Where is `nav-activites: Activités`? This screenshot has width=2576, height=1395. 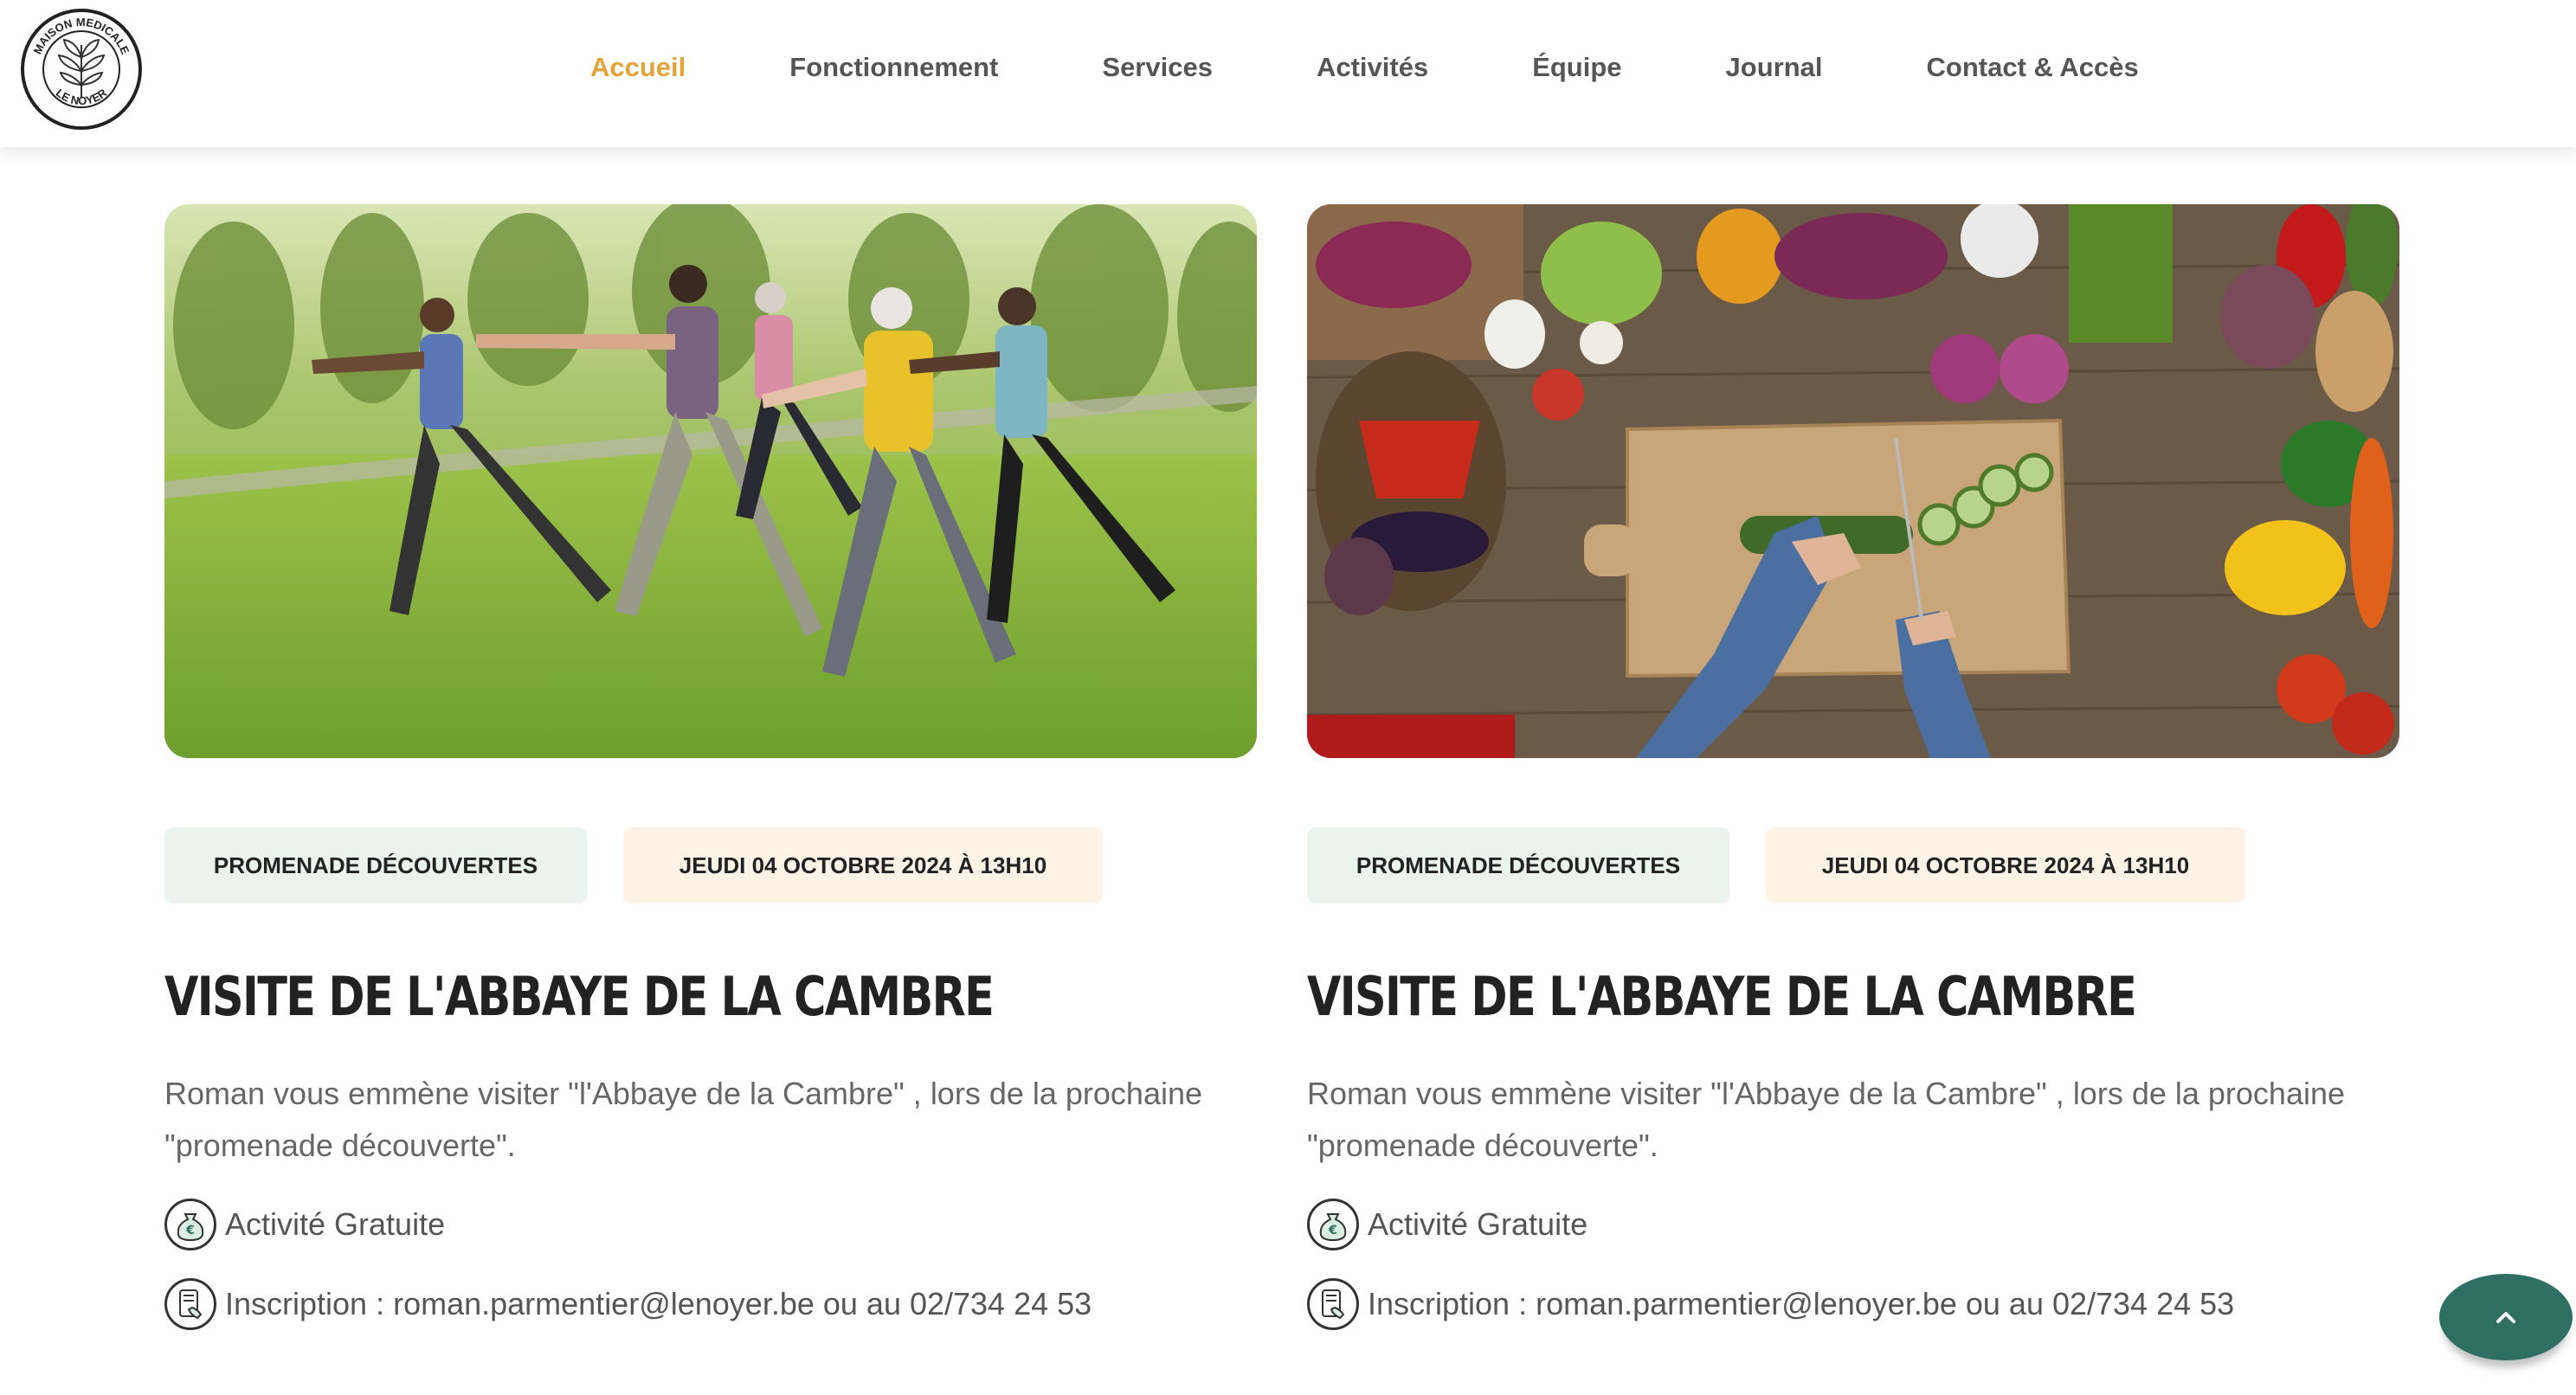
nav-activites: Activités is located at coordinates (1372, 67).